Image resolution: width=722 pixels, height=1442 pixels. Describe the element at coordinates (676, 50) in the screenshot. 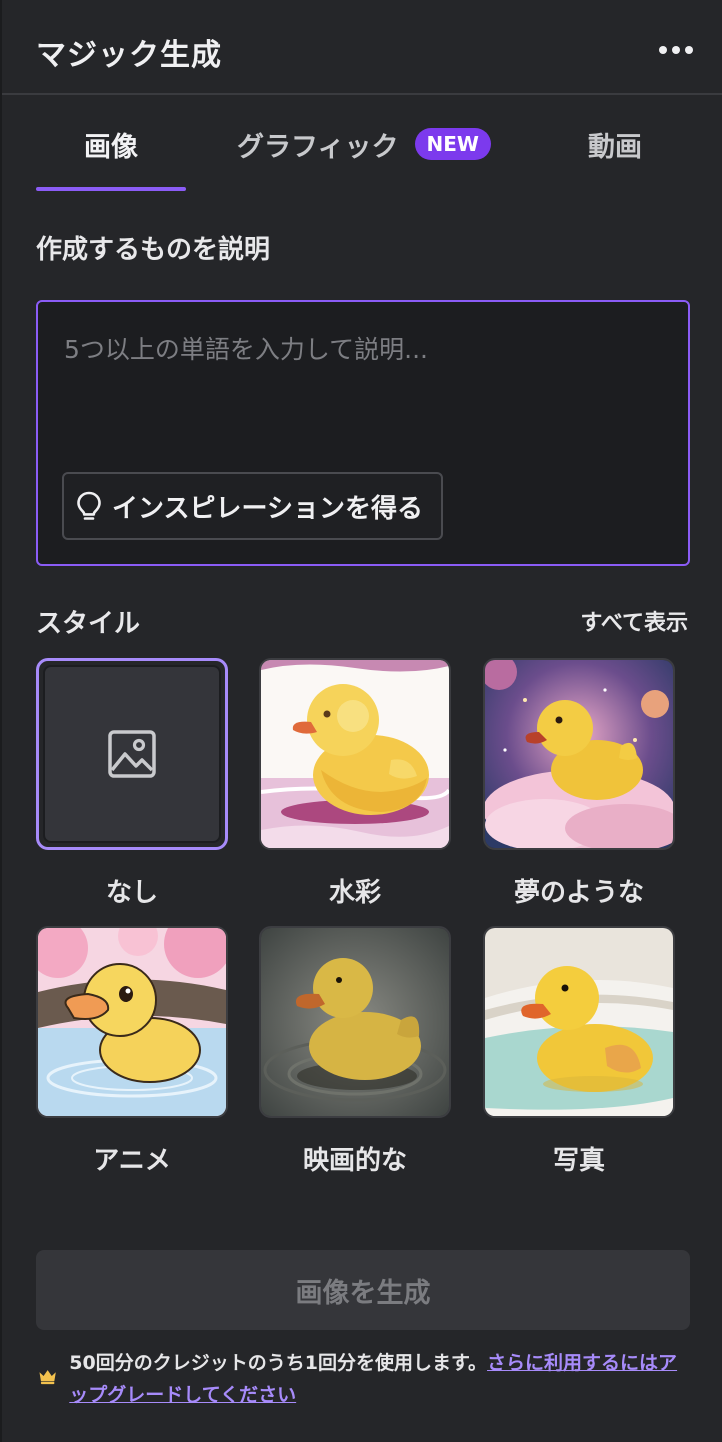

I see `more-options-button` at that location.